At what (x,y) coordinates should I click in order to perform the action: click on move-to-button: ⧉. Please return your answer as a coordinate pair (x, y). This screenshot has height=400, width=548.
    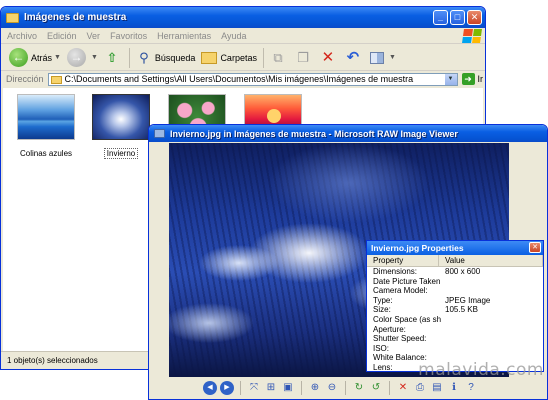
    Looking at the image, I should click on (279, 58).